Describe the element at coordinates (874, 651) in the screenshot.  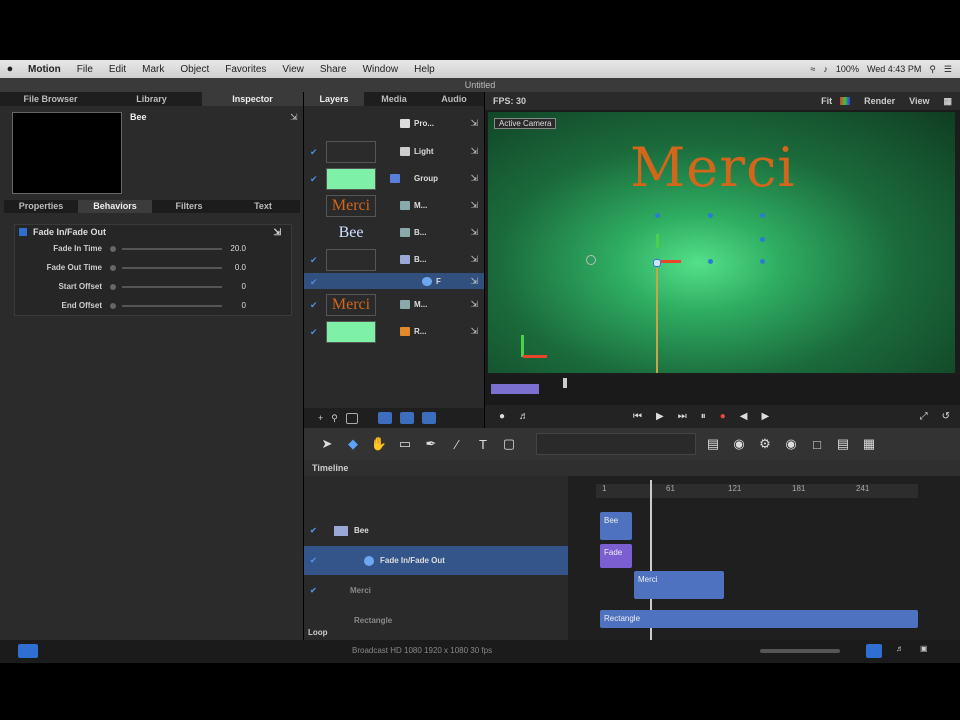
I see `view-toggle-button` at that location.